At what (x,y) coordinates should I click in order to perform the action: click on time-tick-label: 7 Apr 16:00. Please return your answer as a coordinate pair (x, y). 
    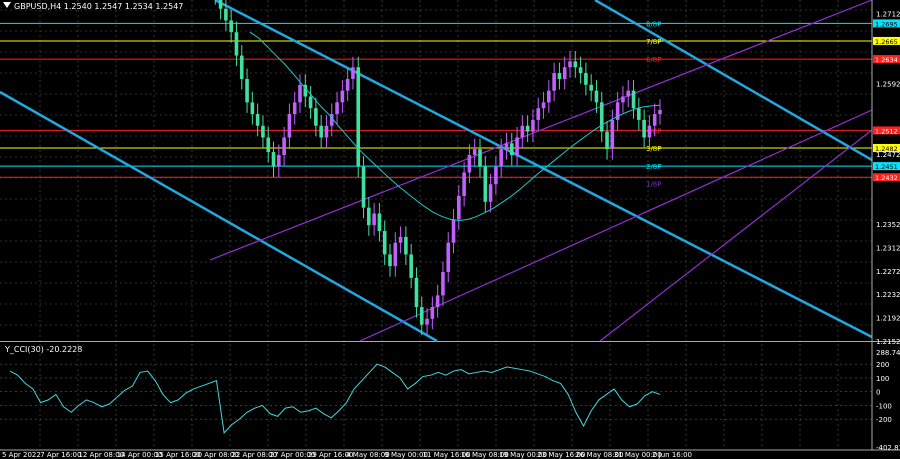
    Looking at the image, I should click on (60, 455).